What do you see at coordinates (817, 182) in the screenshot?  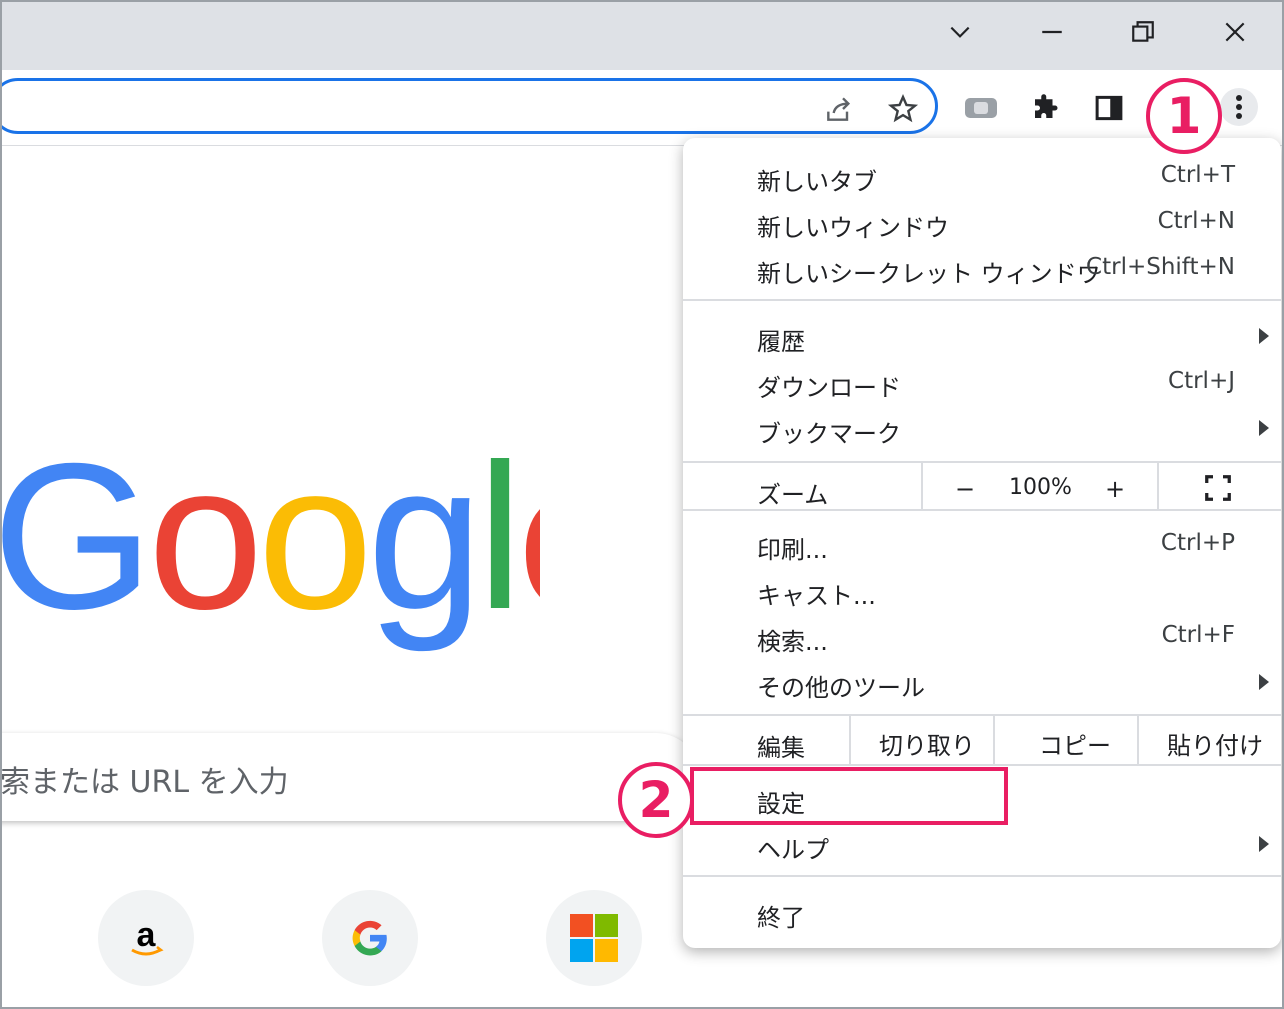 I see `menu-item-label: 新しいタブ` at bounding box center [817, 182].